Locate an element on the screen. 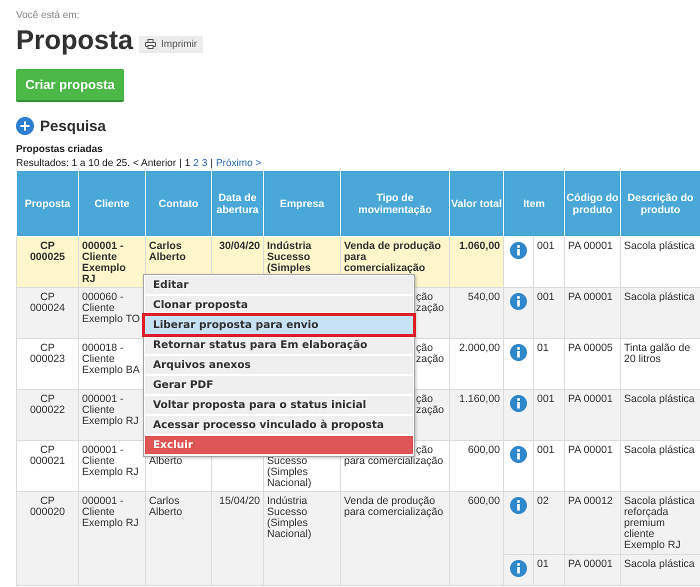  table-cell: CP 000021 is located at coordinates (47, 466).